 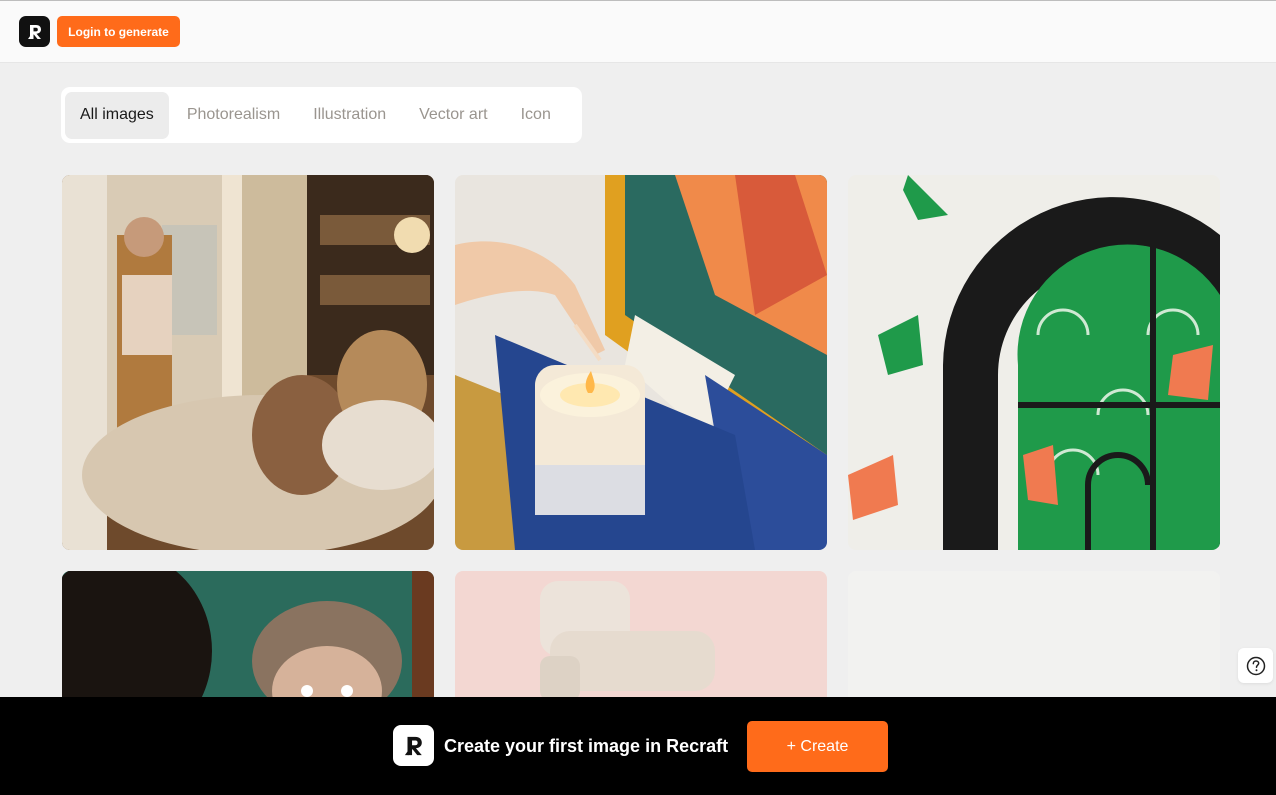 I want to click on gallery-image-lighting-candle, so click(x=641, y=362).